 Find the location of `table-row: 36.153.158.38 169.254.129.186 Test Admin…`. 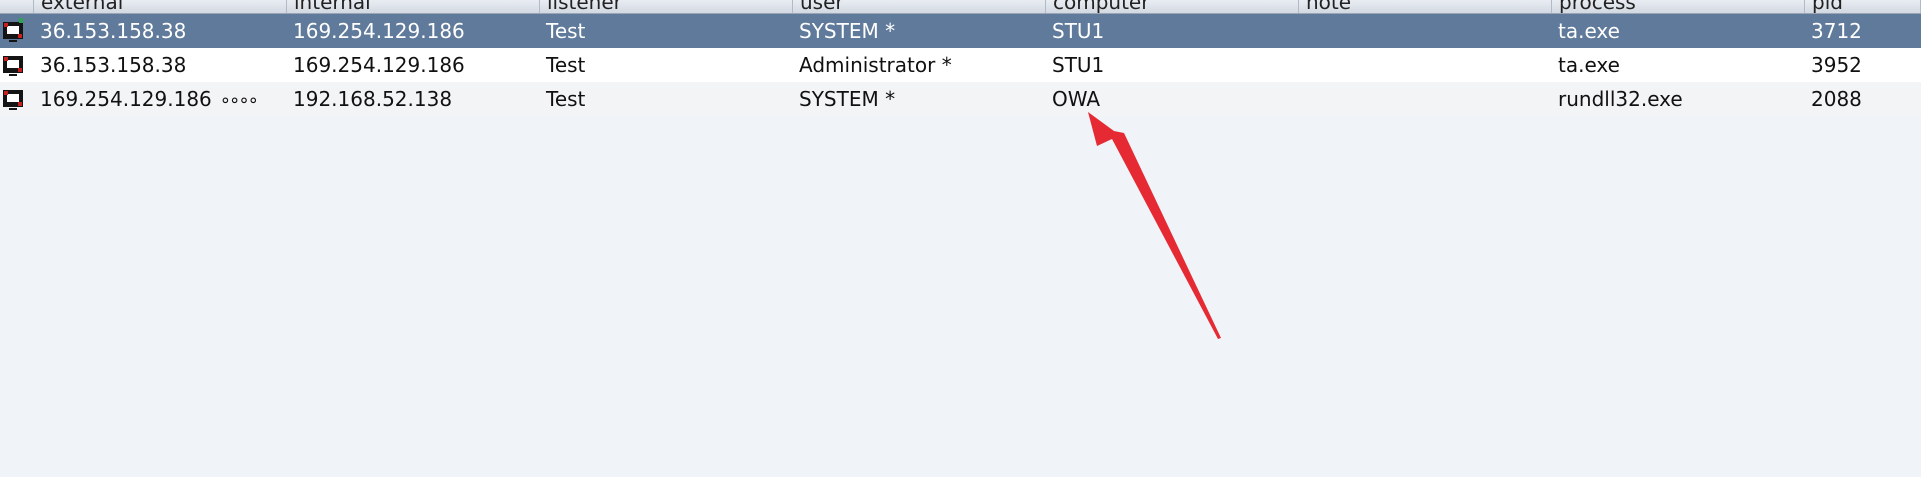

table-row: 36.153.158.38 169.254.129.186 Test Admin… is located at coordinates (960, 65).